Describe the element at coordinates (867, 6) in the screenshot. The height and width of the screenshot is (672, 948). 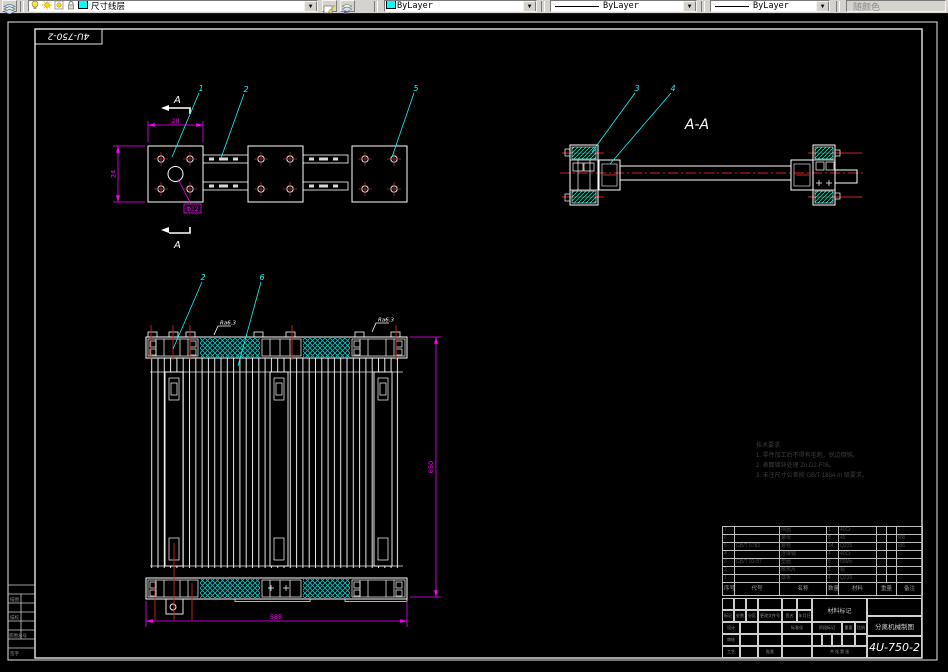
I see `plotstyle-value: 随颜色` at that location.